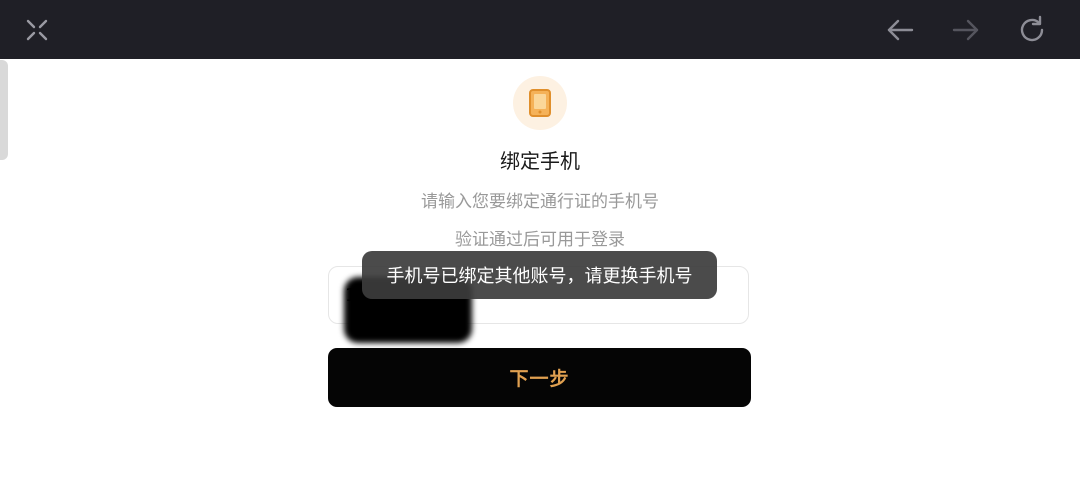 The width and height of the screenshot is (1080, 491). Describe the element at coordinates (540, 29) in the screenshot. I see `browser-toolbar` at that location.